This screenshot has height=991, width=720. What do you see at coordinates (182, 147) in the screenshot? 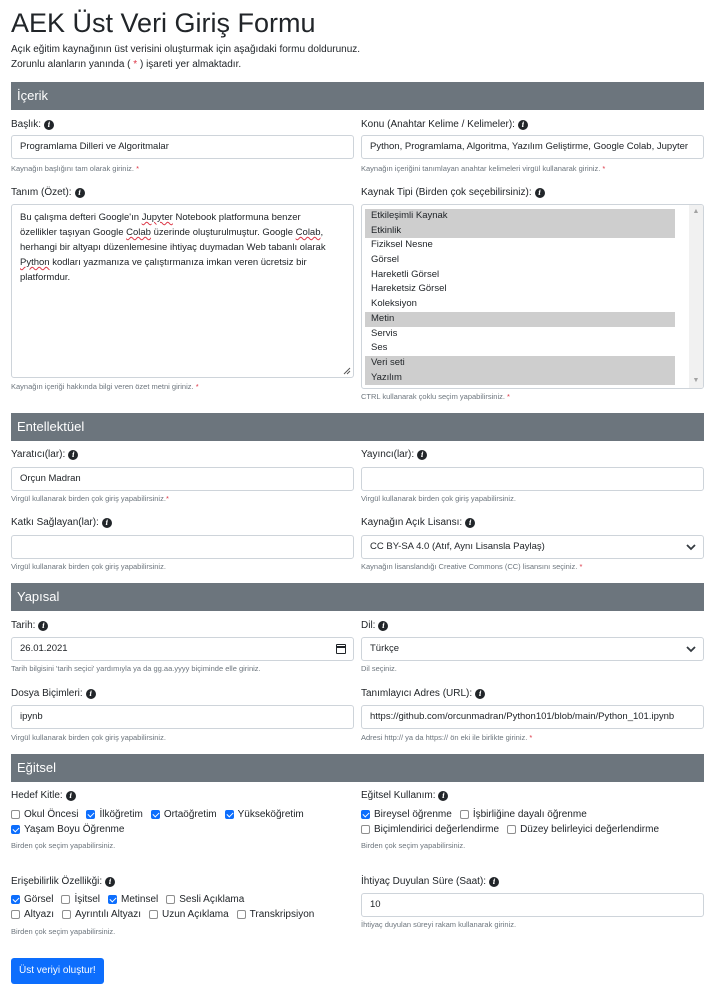
I see `baslik-input: Programlama Dilleri ve Algoritmalar` at bounding box center [182, 147].